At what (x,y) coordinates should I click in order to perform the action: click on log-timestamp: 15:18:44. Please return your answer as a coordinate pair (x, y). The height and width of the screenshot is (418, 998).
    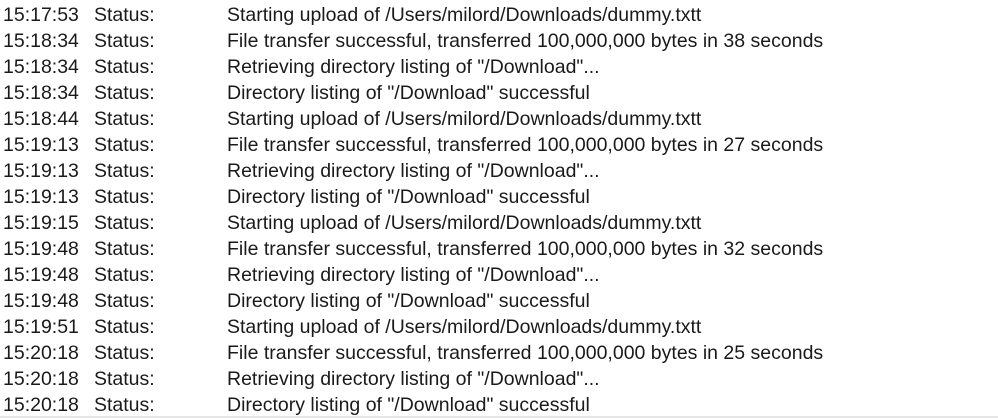
    Looking at the image, I should click on (41, 119).